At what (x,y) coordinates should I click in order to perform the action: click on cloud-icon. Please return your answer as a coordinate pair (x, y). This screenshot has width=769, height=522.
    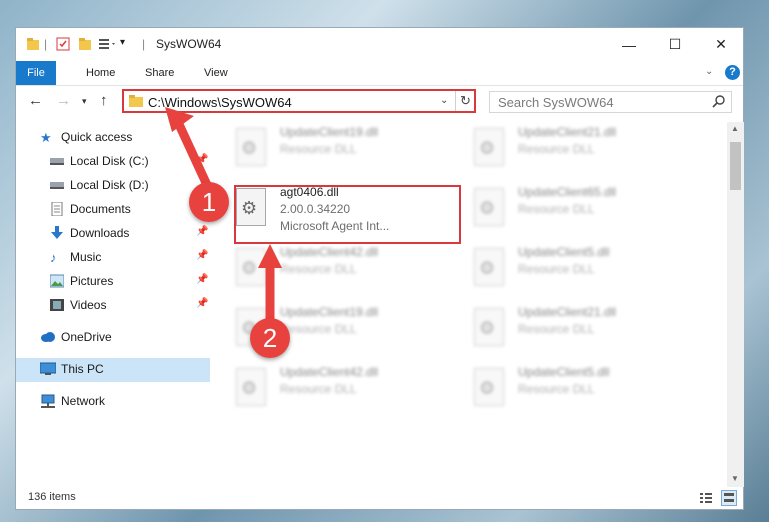
    Looking at the image, I should click on (47, 337).